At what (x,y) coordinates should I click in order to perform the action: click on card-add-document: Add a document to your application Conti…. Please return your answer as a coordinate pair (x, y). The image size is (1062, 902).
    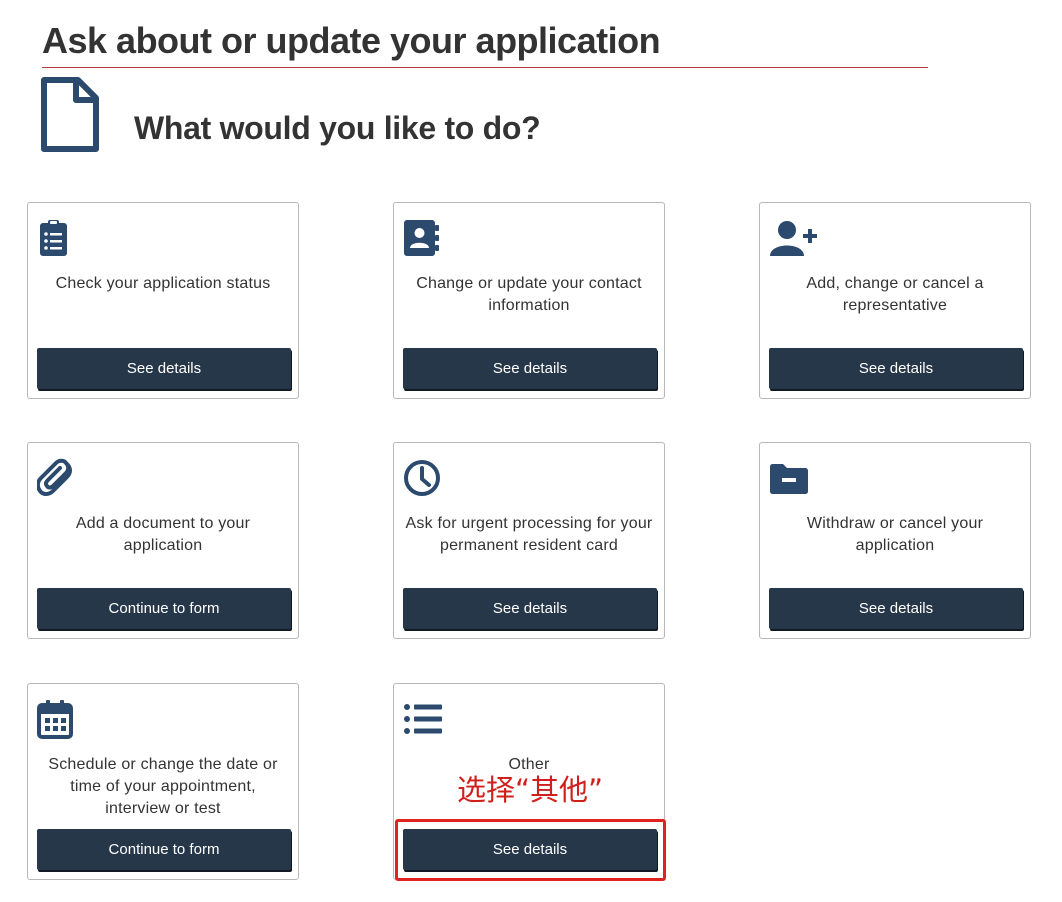
    Looking at the image, I should click on (163, 540).